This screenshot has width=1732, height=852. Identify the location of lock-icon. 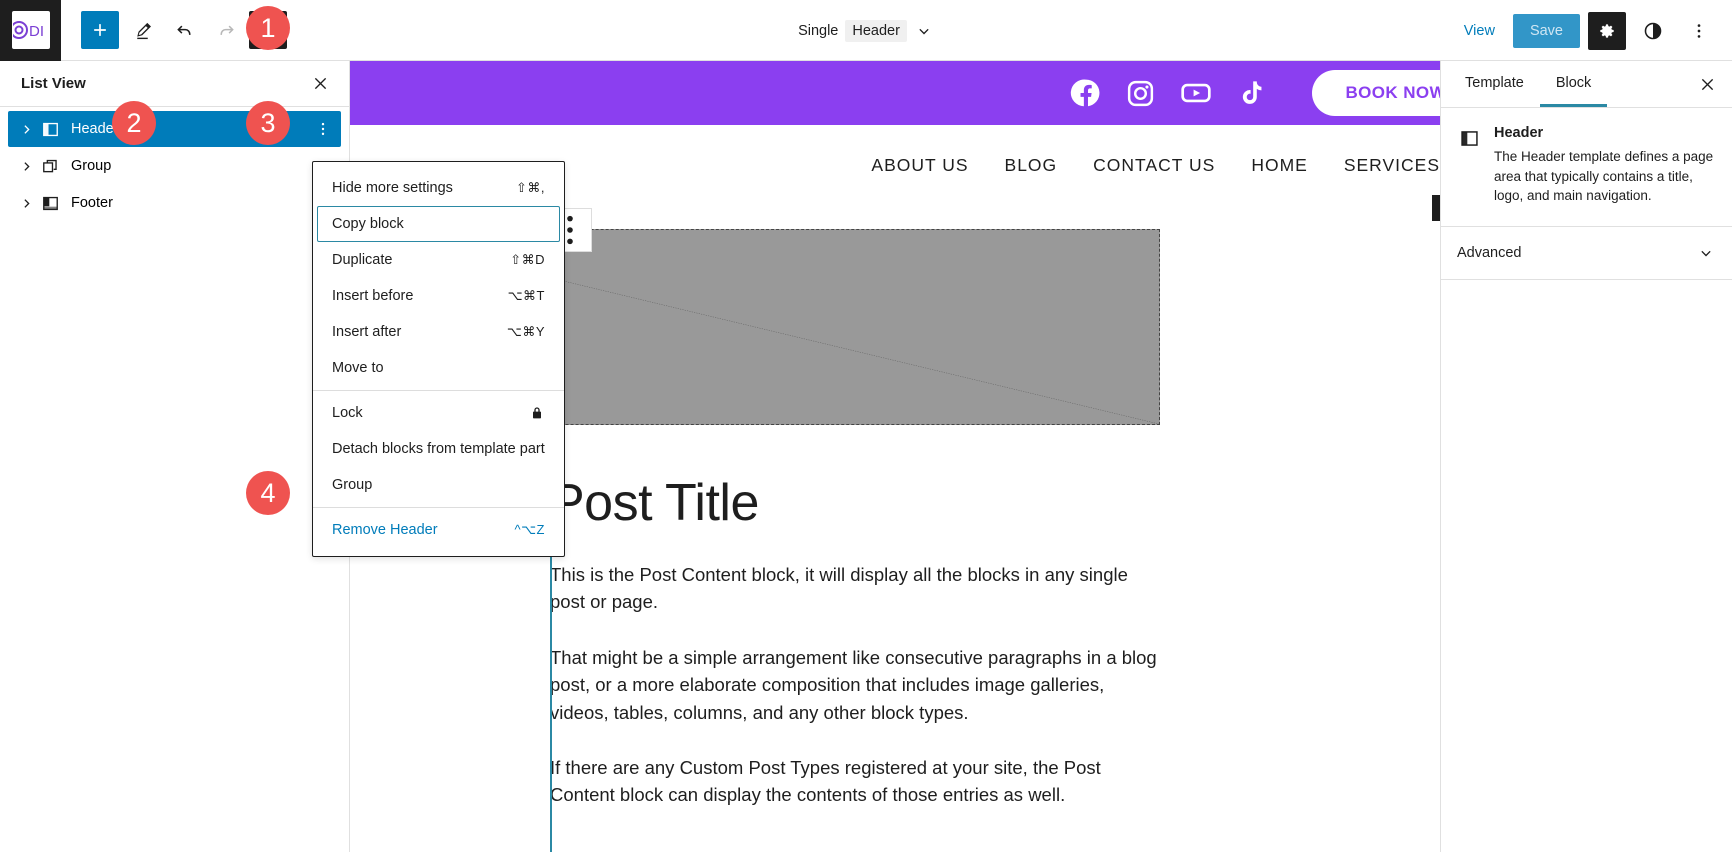
(537, 413).